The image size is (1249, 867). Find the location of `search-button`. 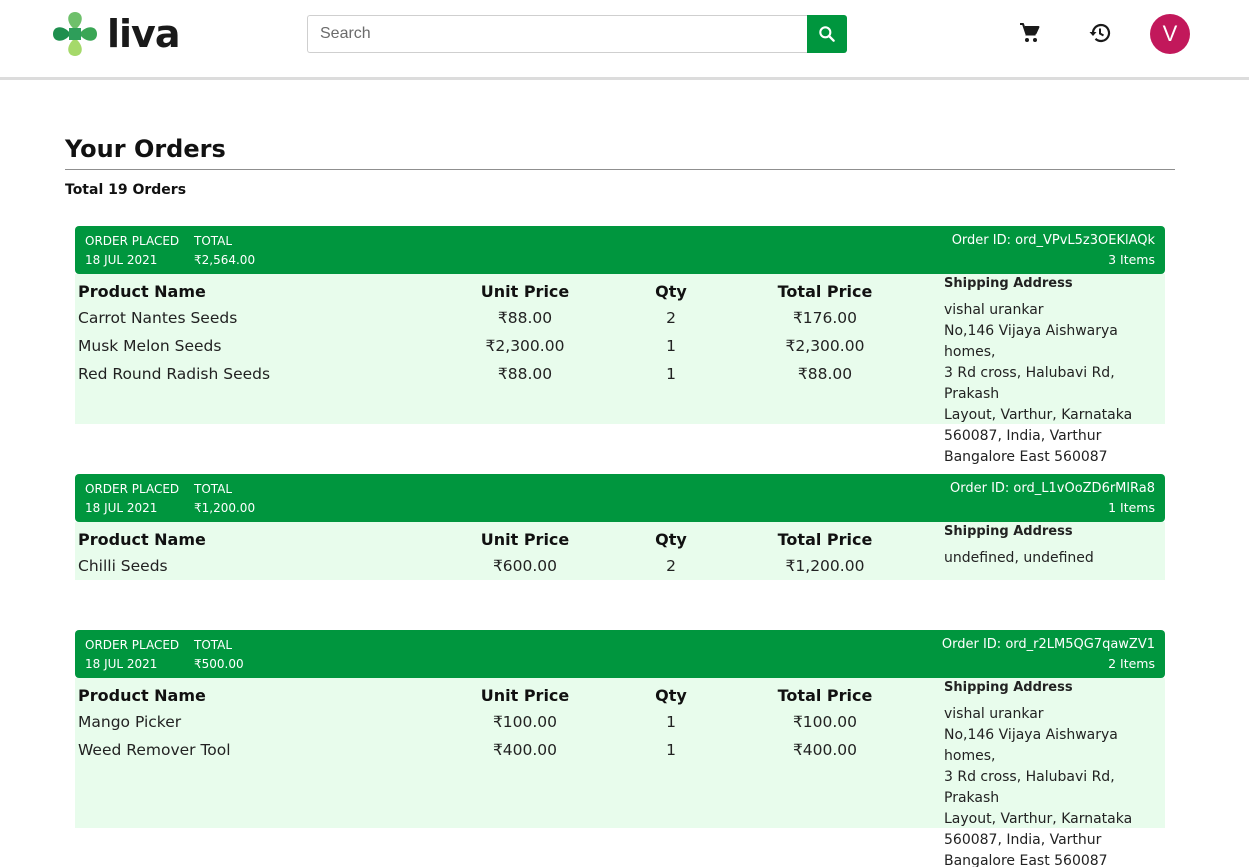

search-button is located at coordinates (827, 34).